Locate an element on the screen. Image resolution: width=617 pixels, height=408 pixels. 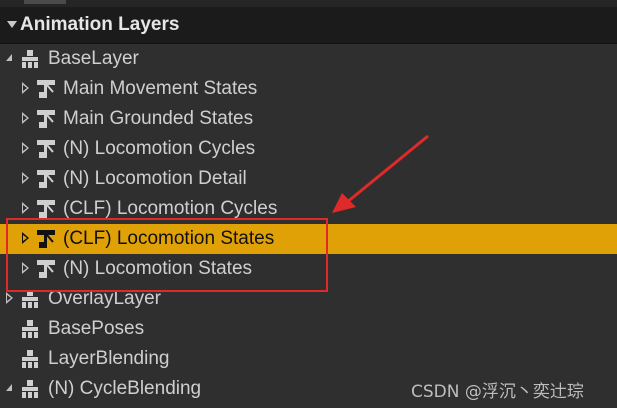
panel-header: Animation Layers is located at coordinates (308, 25).